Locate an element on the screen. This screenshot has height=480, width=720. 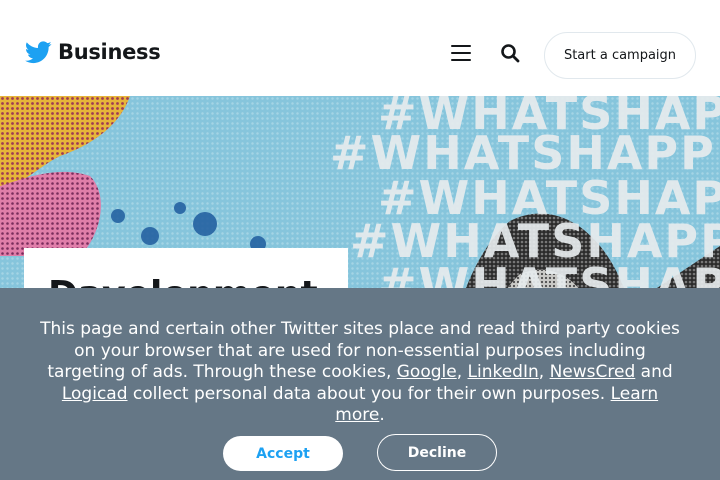
linkedin-link: LinkedIn is located at coordinates (503, 372).